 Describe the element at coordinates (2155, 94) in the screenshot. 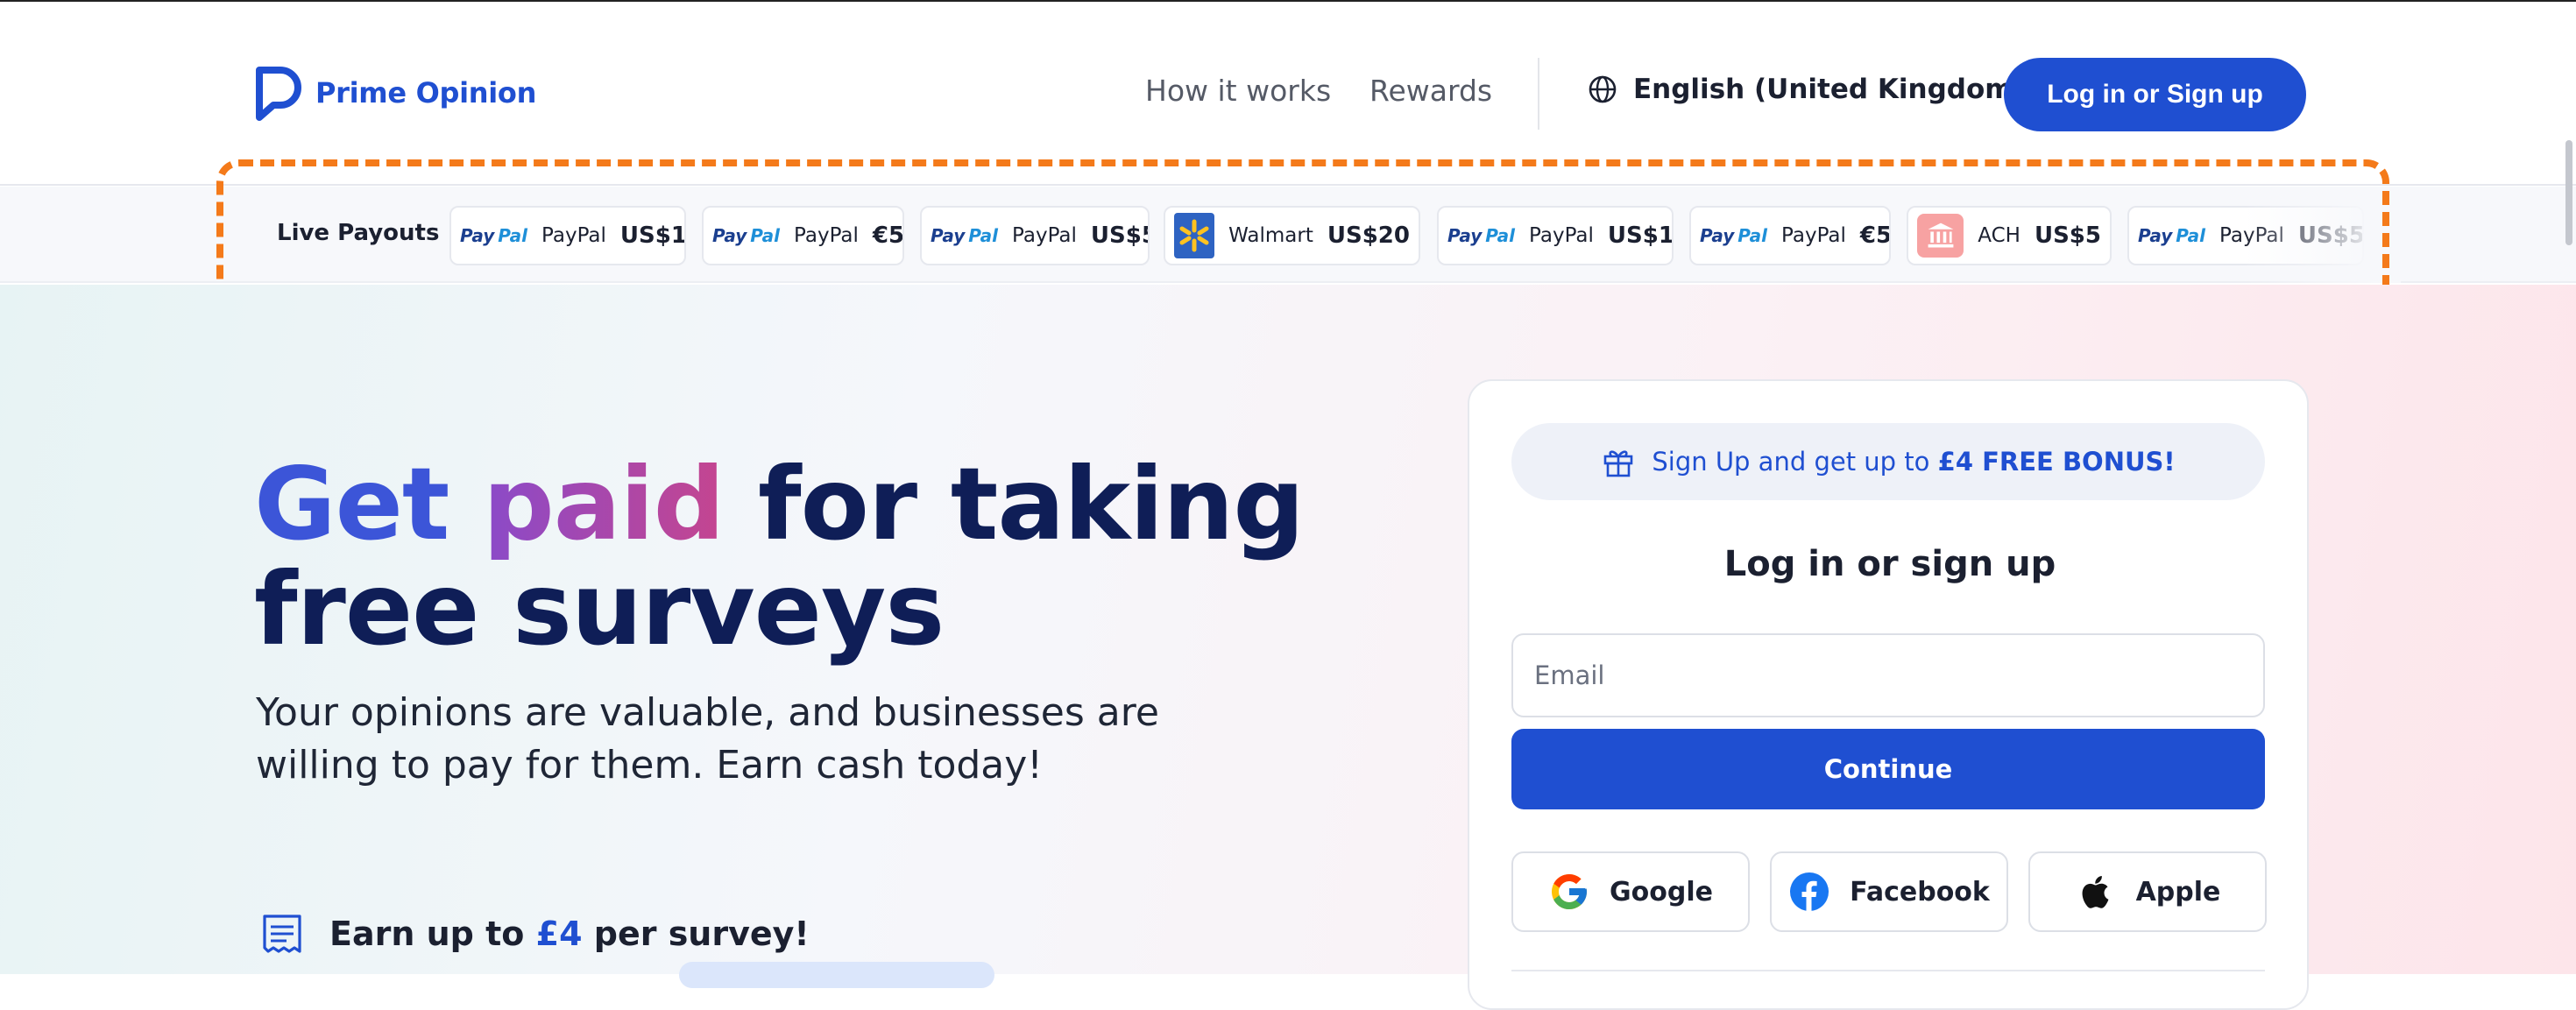

I see `login-signup-button: Log in or Sign up` at that location.